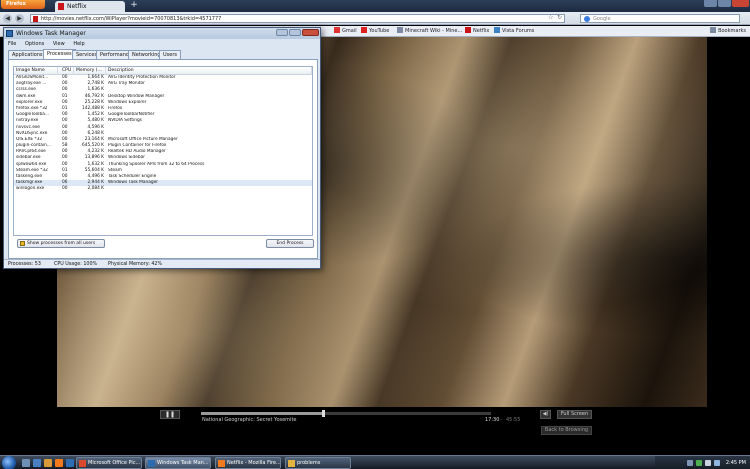 Image resolution: width=750 pixels, height=469 pixels. I want to click on menu-help: Help, so click(78, 44).